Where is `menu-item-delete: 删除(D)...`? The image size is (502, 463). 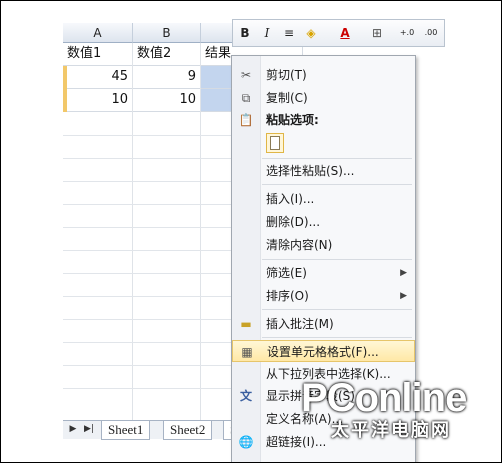 menu-item-delete: 删除(D)... is located at coordinates (323, 222).